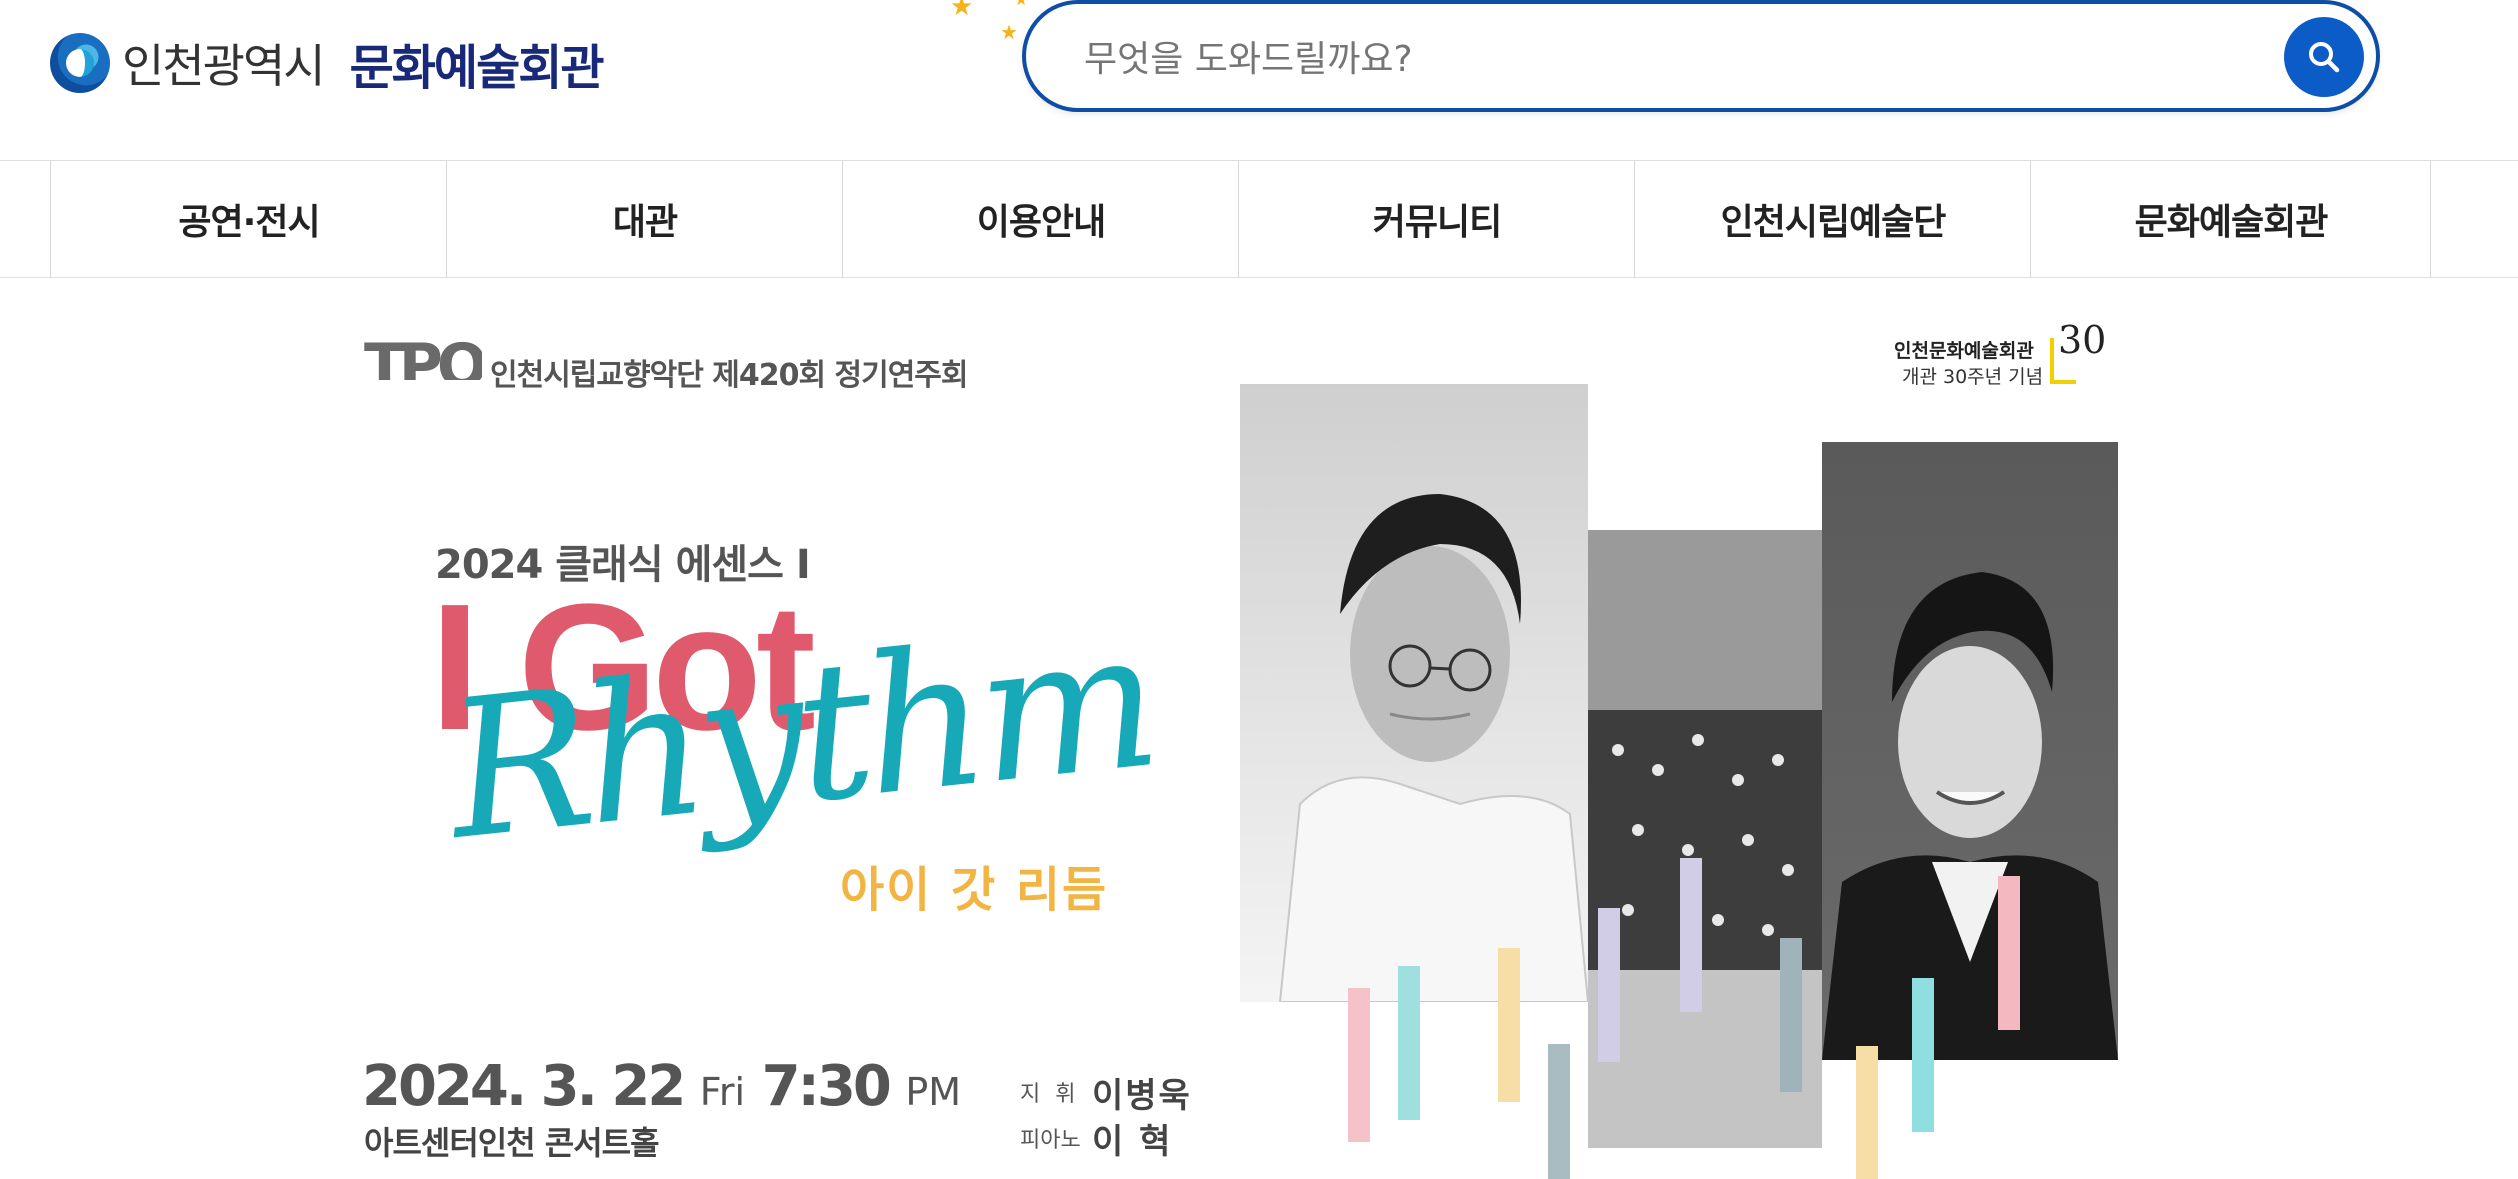 This screenshot has width=2518, height=1179. I want to click on credit-role-piano: 피아노, so click(1050, 1140).